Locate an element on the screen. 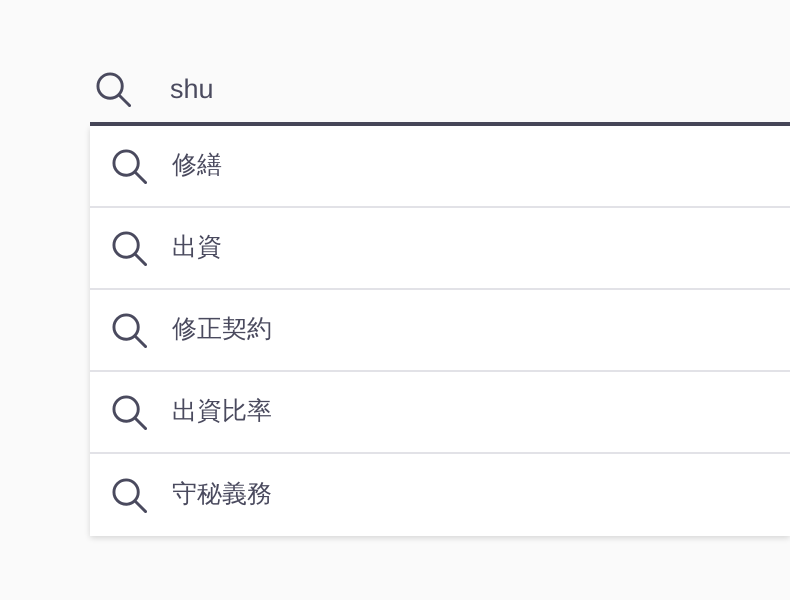  suggestion-item: 出資比率 is located at coordinates (440, 413).